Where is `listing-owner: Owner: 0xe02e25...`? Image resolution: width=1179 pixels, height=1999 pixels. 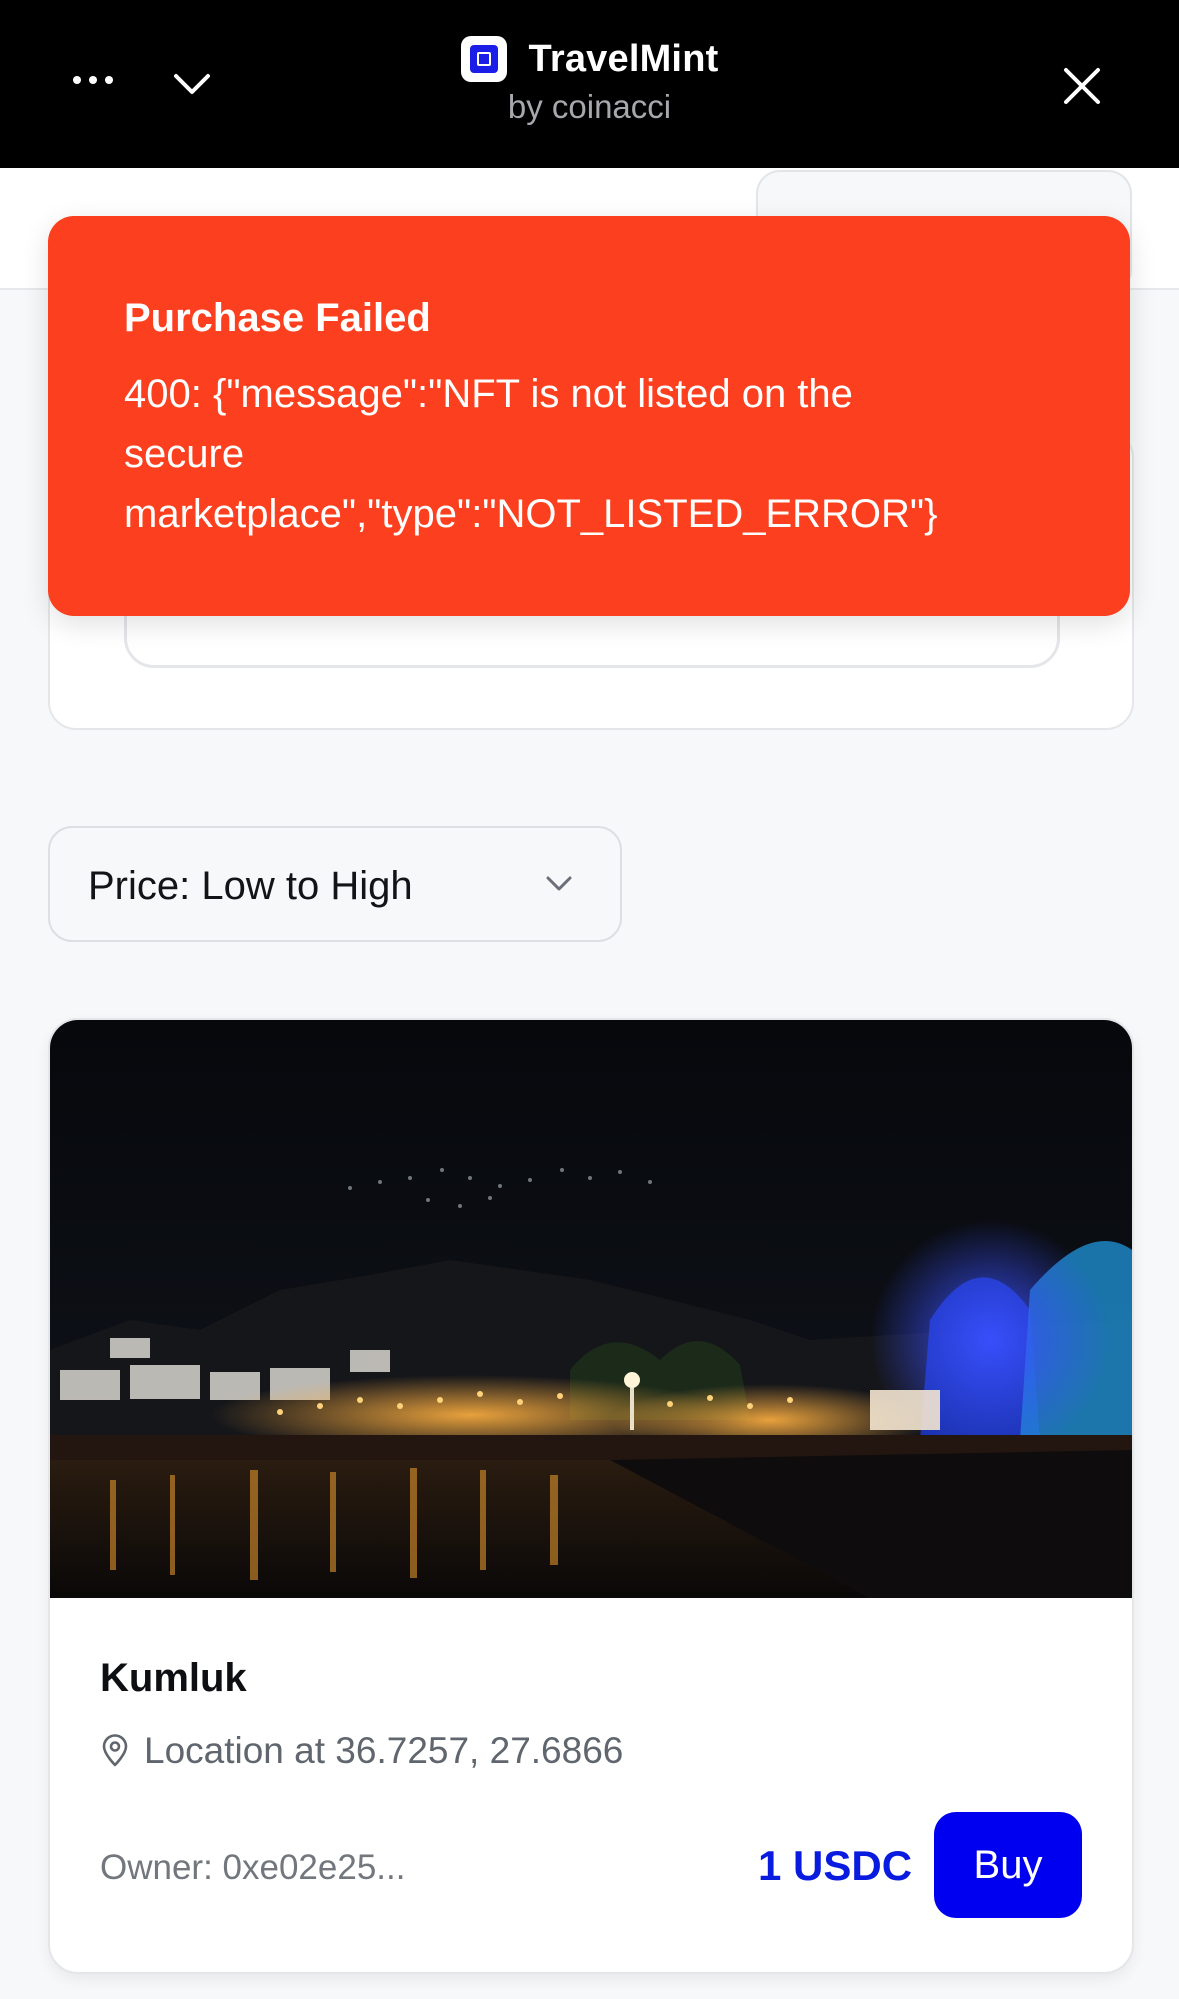 listing-owner: Owner: 0xe02e25... is located at coordinates (253, 1867).